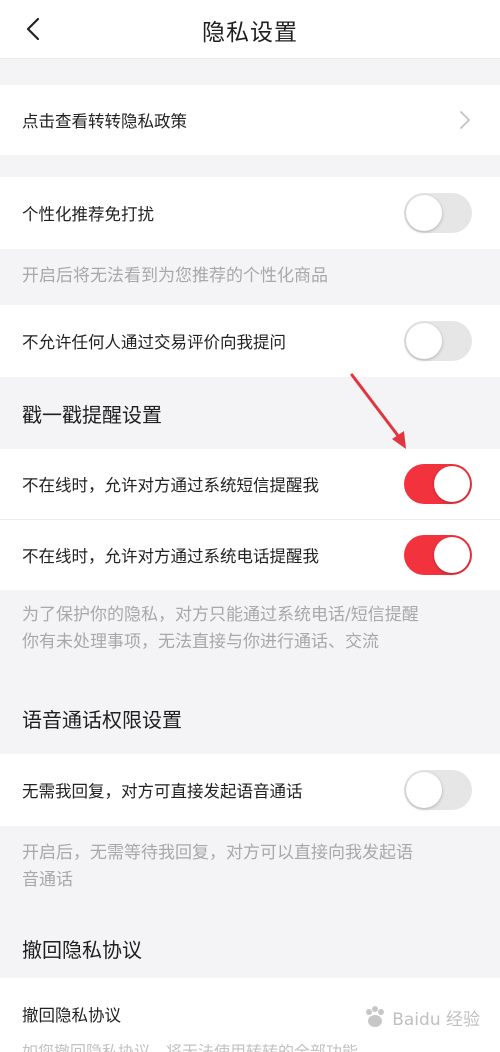 This screenshot has width=500, height=1052. Describe the element at coordinates (200, 642) in the screenshot. I see `poke-description-line: 你有未处理事项，无法直接与你进行通话、交流` at that location.